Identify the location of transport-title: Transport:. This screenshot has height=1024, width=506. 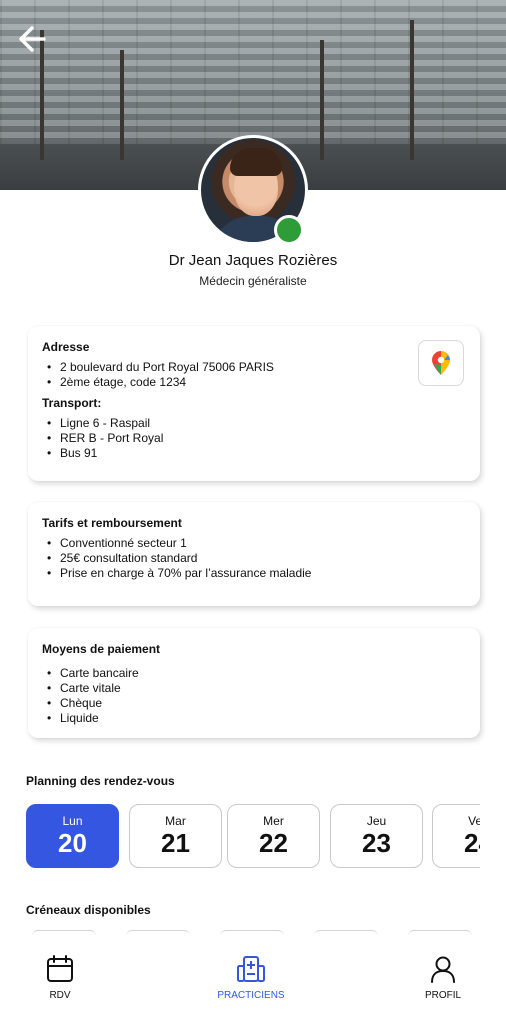
(72, 403).